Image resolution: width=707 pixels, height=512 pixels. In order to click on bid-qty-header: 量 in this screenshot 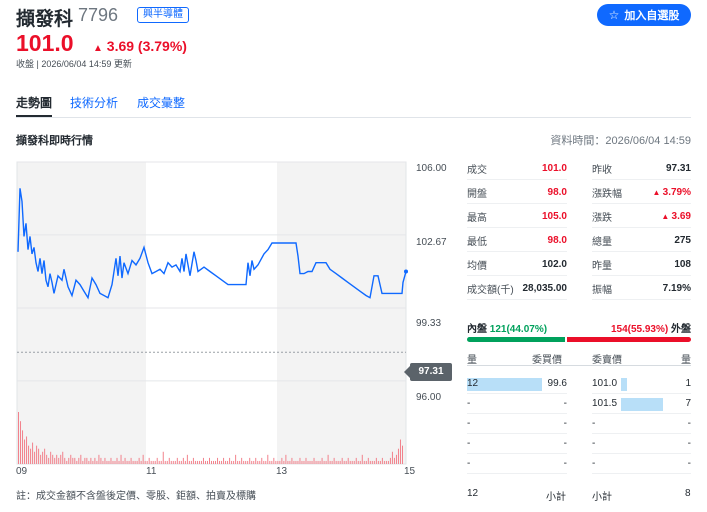, I will do `click(472, 360)`.